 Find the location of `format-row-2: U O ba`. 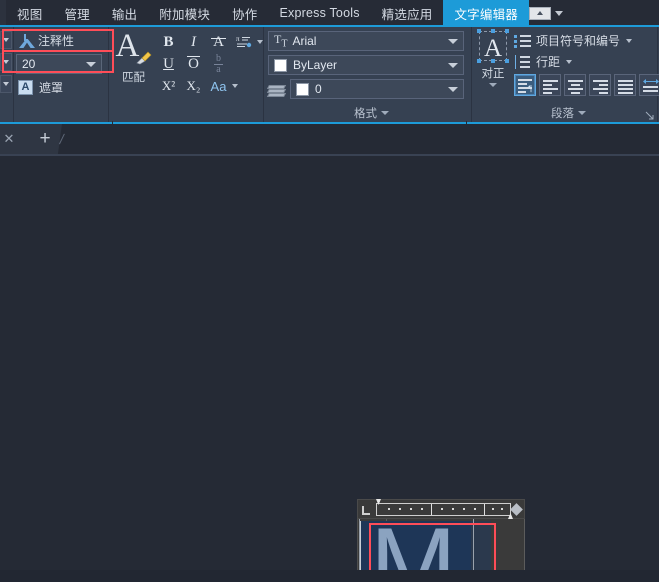

format-row-2: U O ba is located at coordinates (209, 64).